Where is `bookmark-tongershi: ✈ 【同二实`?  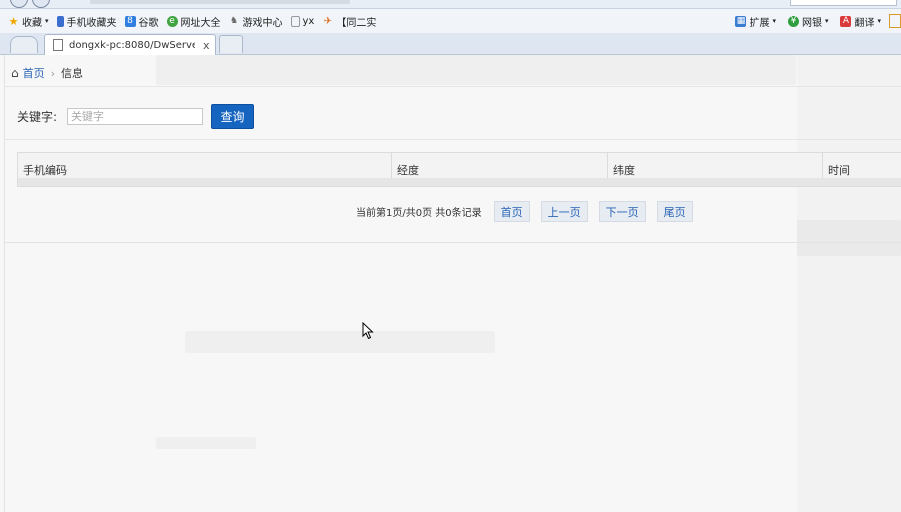
bookmark-tongershi: ✈ 【同二实 is located at coordinates (349, 21).